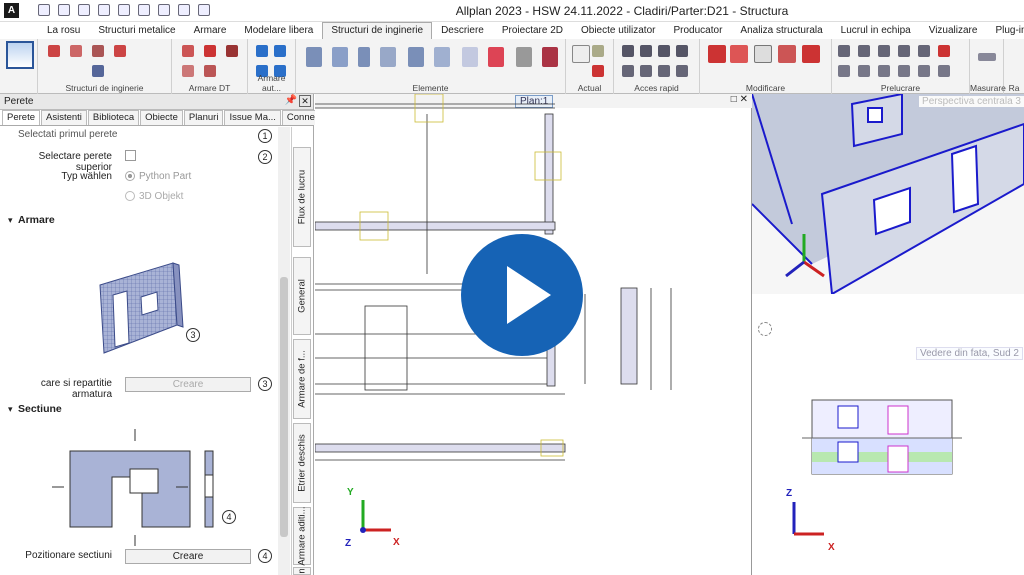 This screenshot has height=575, width=1024. Describe the element at coordinates (628, 71) in the screenshot. I see `parallel-icon` at that location.